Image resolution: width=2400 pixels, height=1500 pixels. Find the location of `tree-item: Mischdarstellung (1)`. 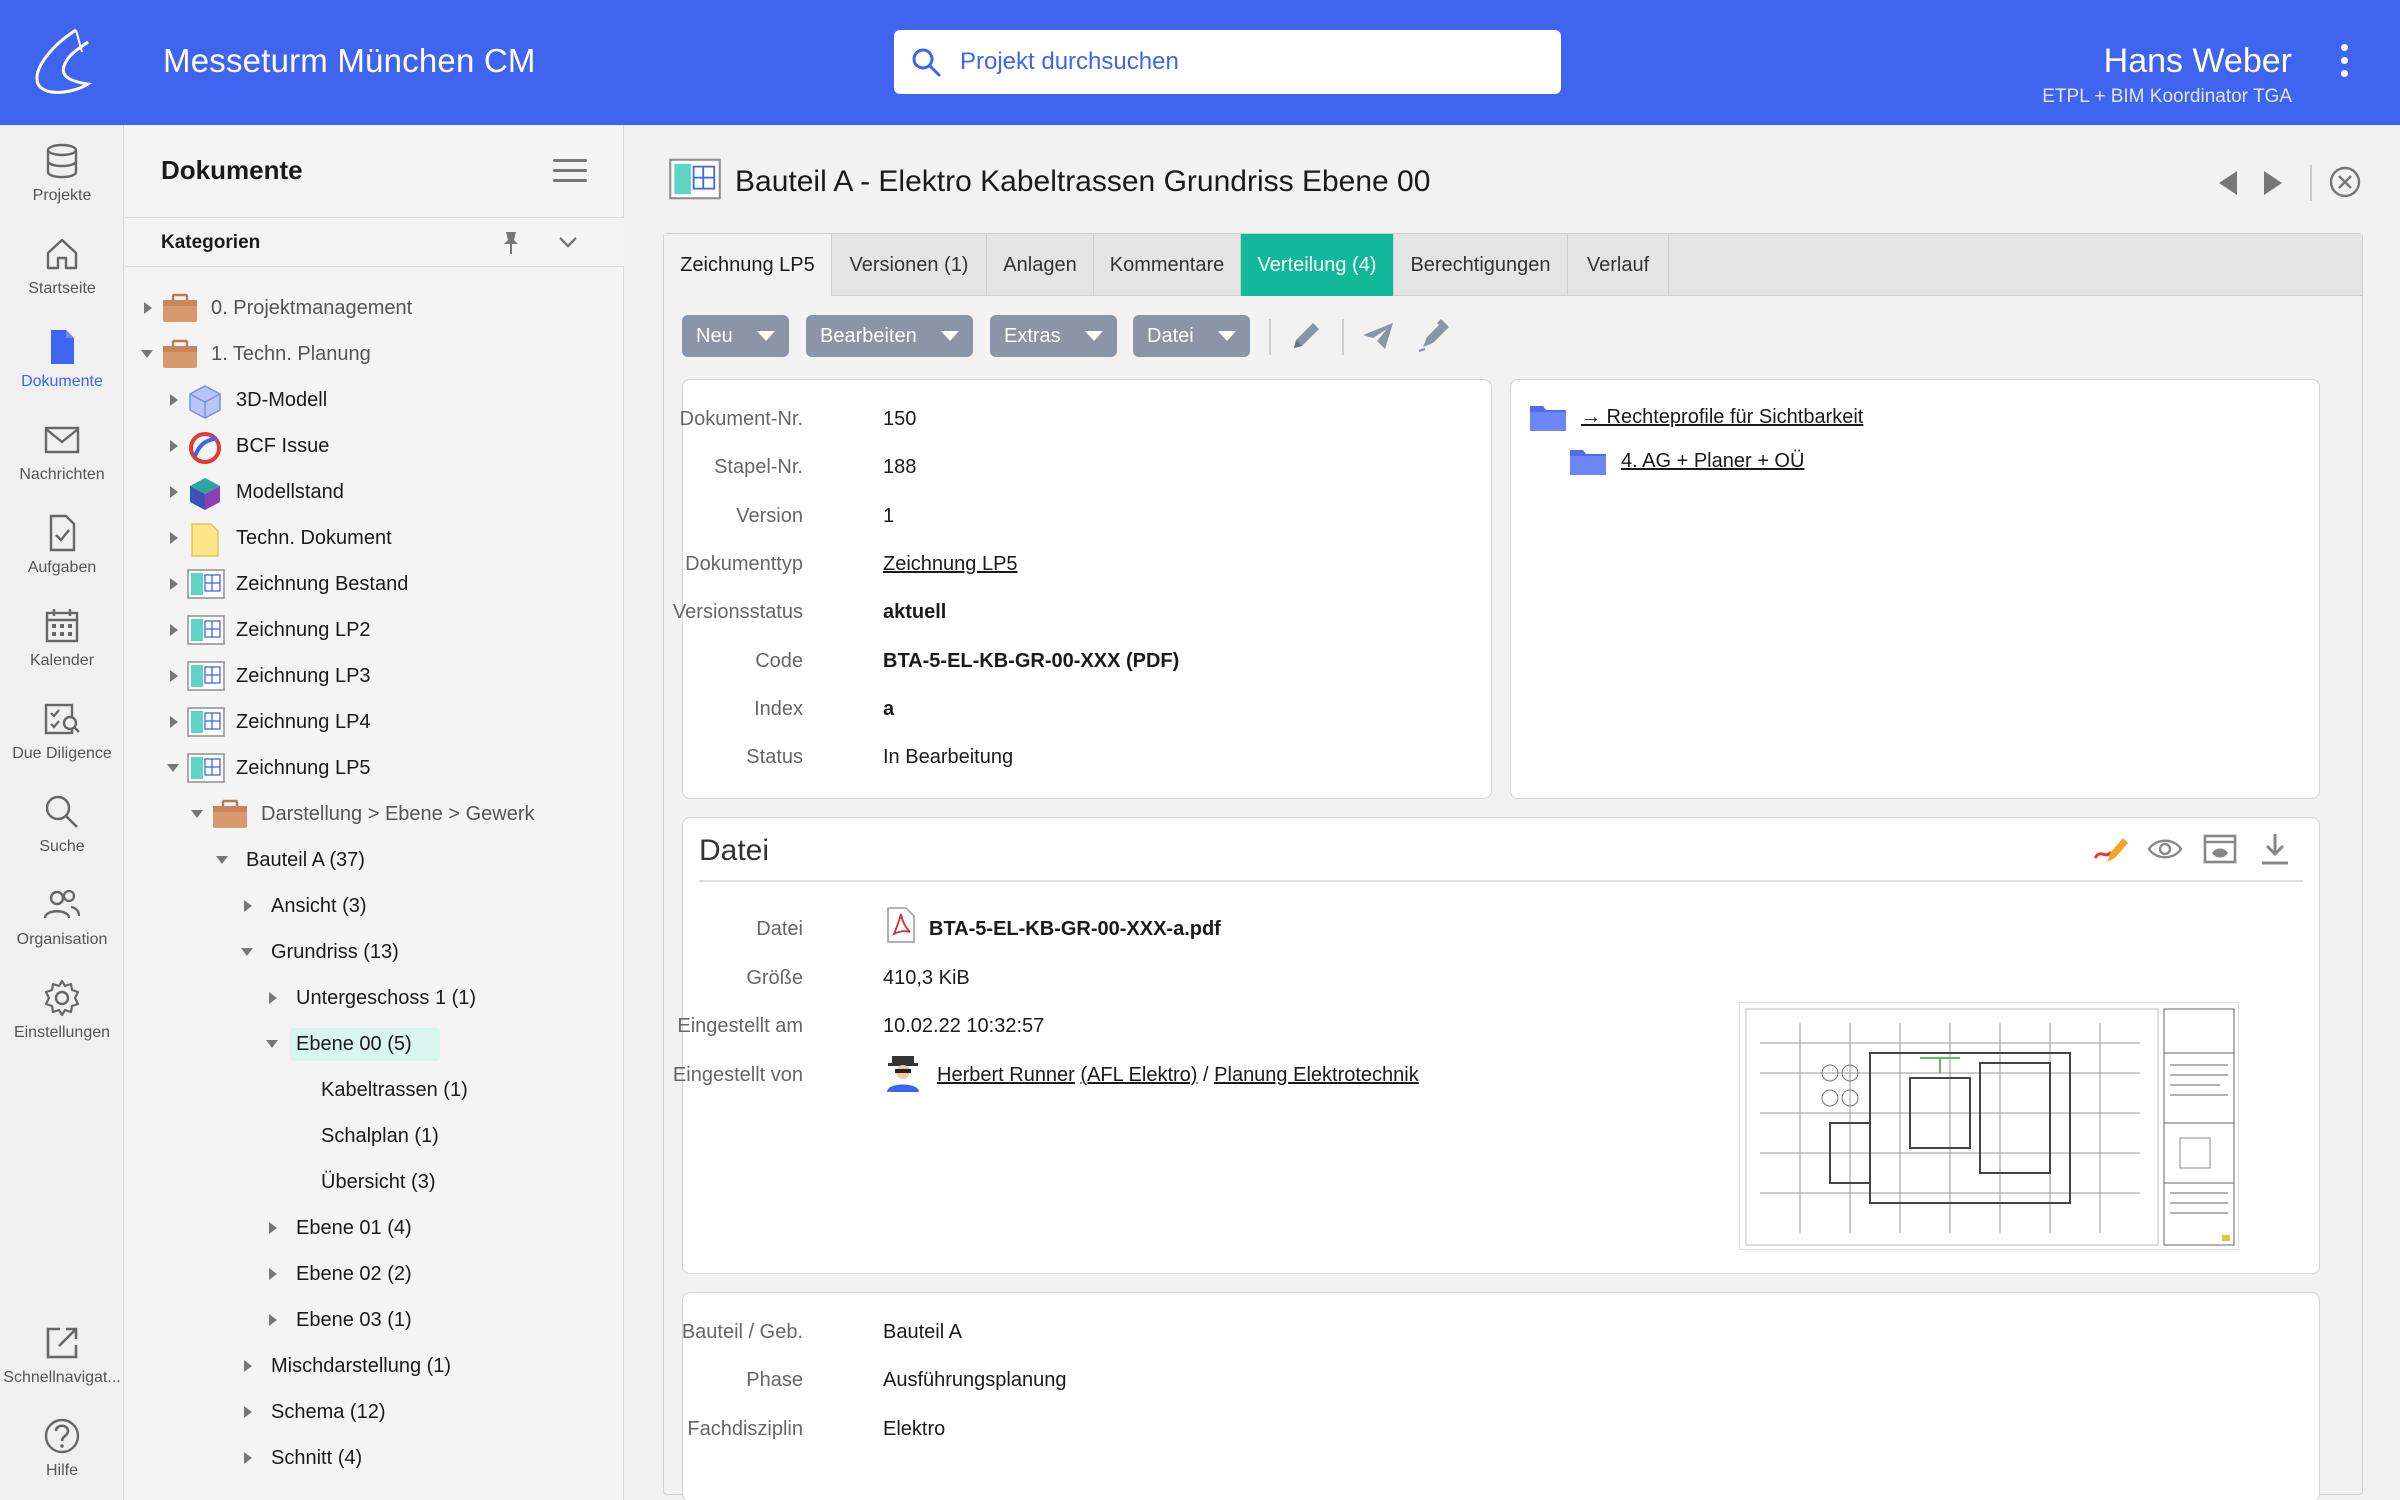

tree-item: Mischdarstellung (1) is located at coordinates (374, 1366).